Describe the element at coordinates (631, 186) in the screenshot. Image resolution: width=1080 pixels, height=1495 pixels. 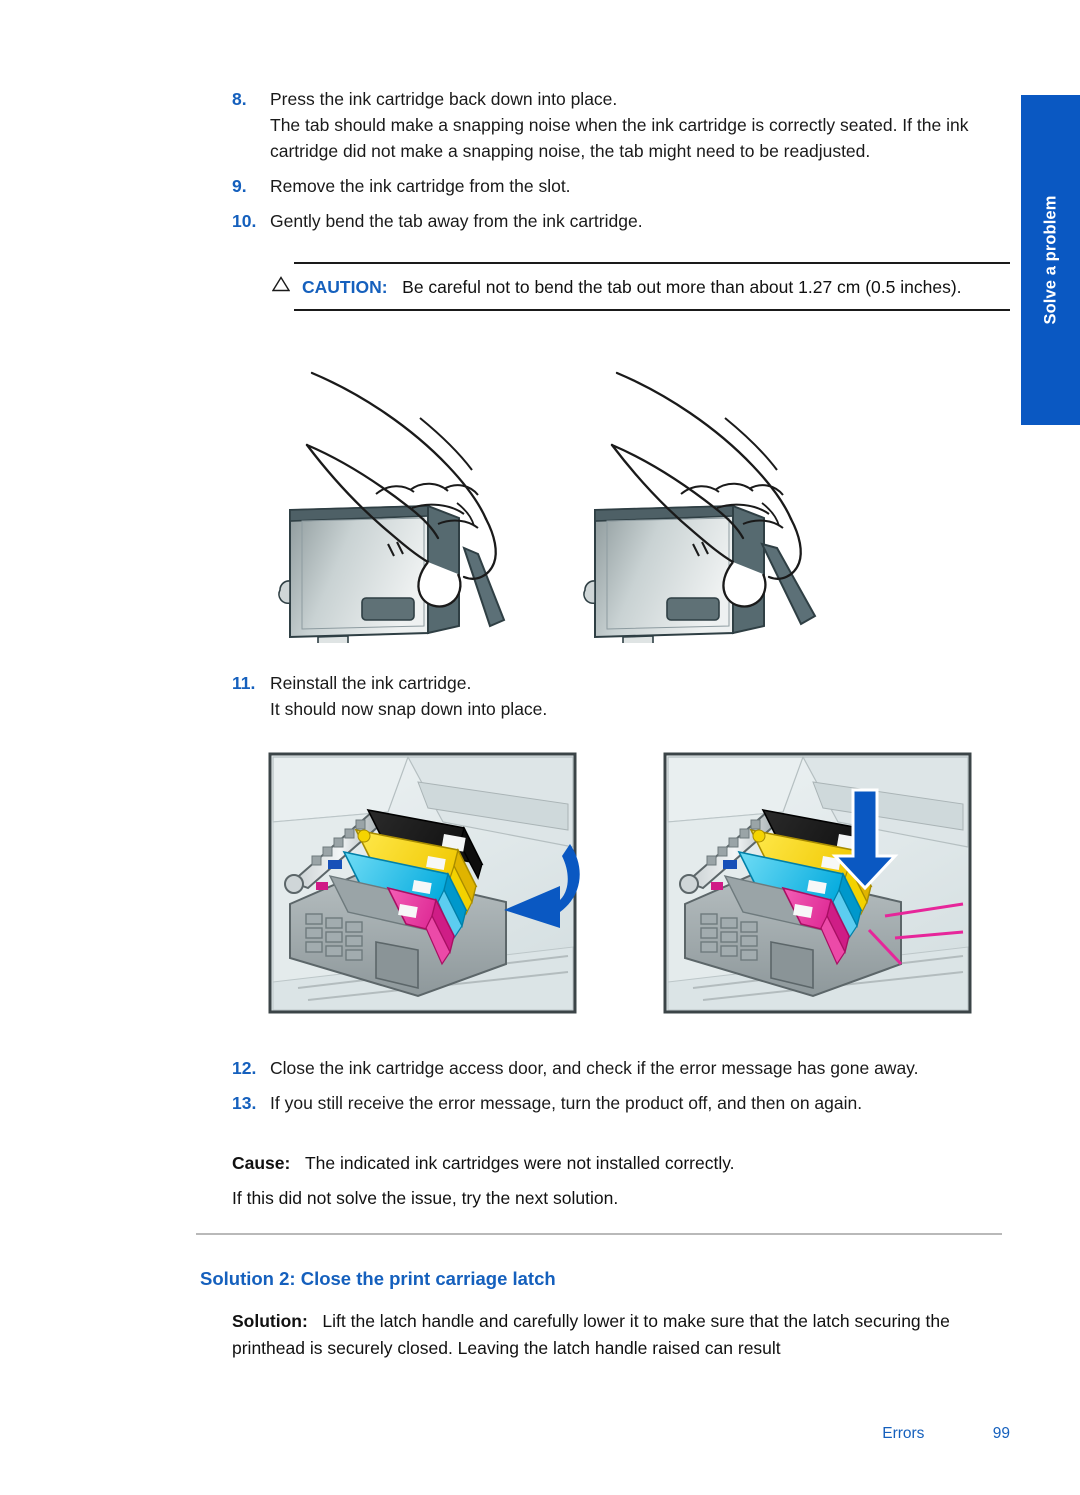
I see `step-text: Remove the ink cartridge from the slot.` at that location.